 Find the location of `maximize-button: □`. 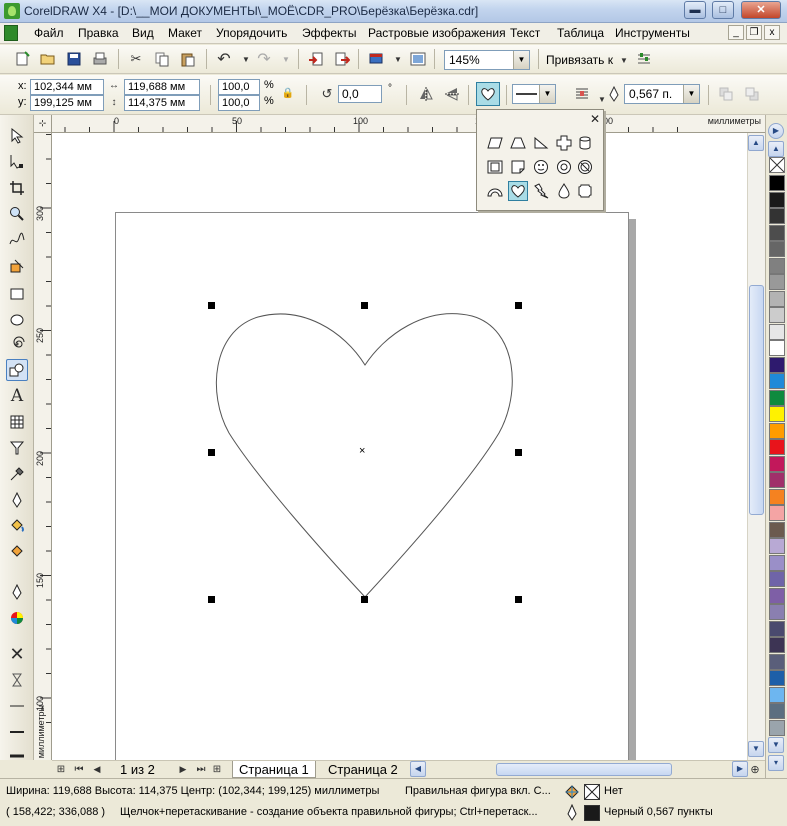

maximize-button: □ is located at coordinates (723, 10).